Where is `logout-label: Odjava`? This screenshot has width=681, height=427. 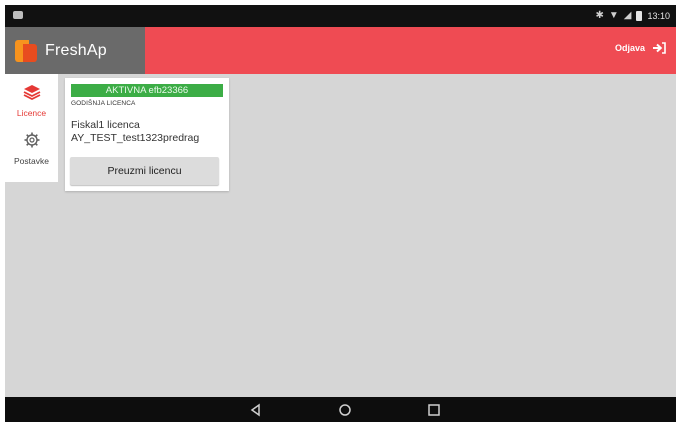 logout-label: Odjava is located at coordinates (629, 48).